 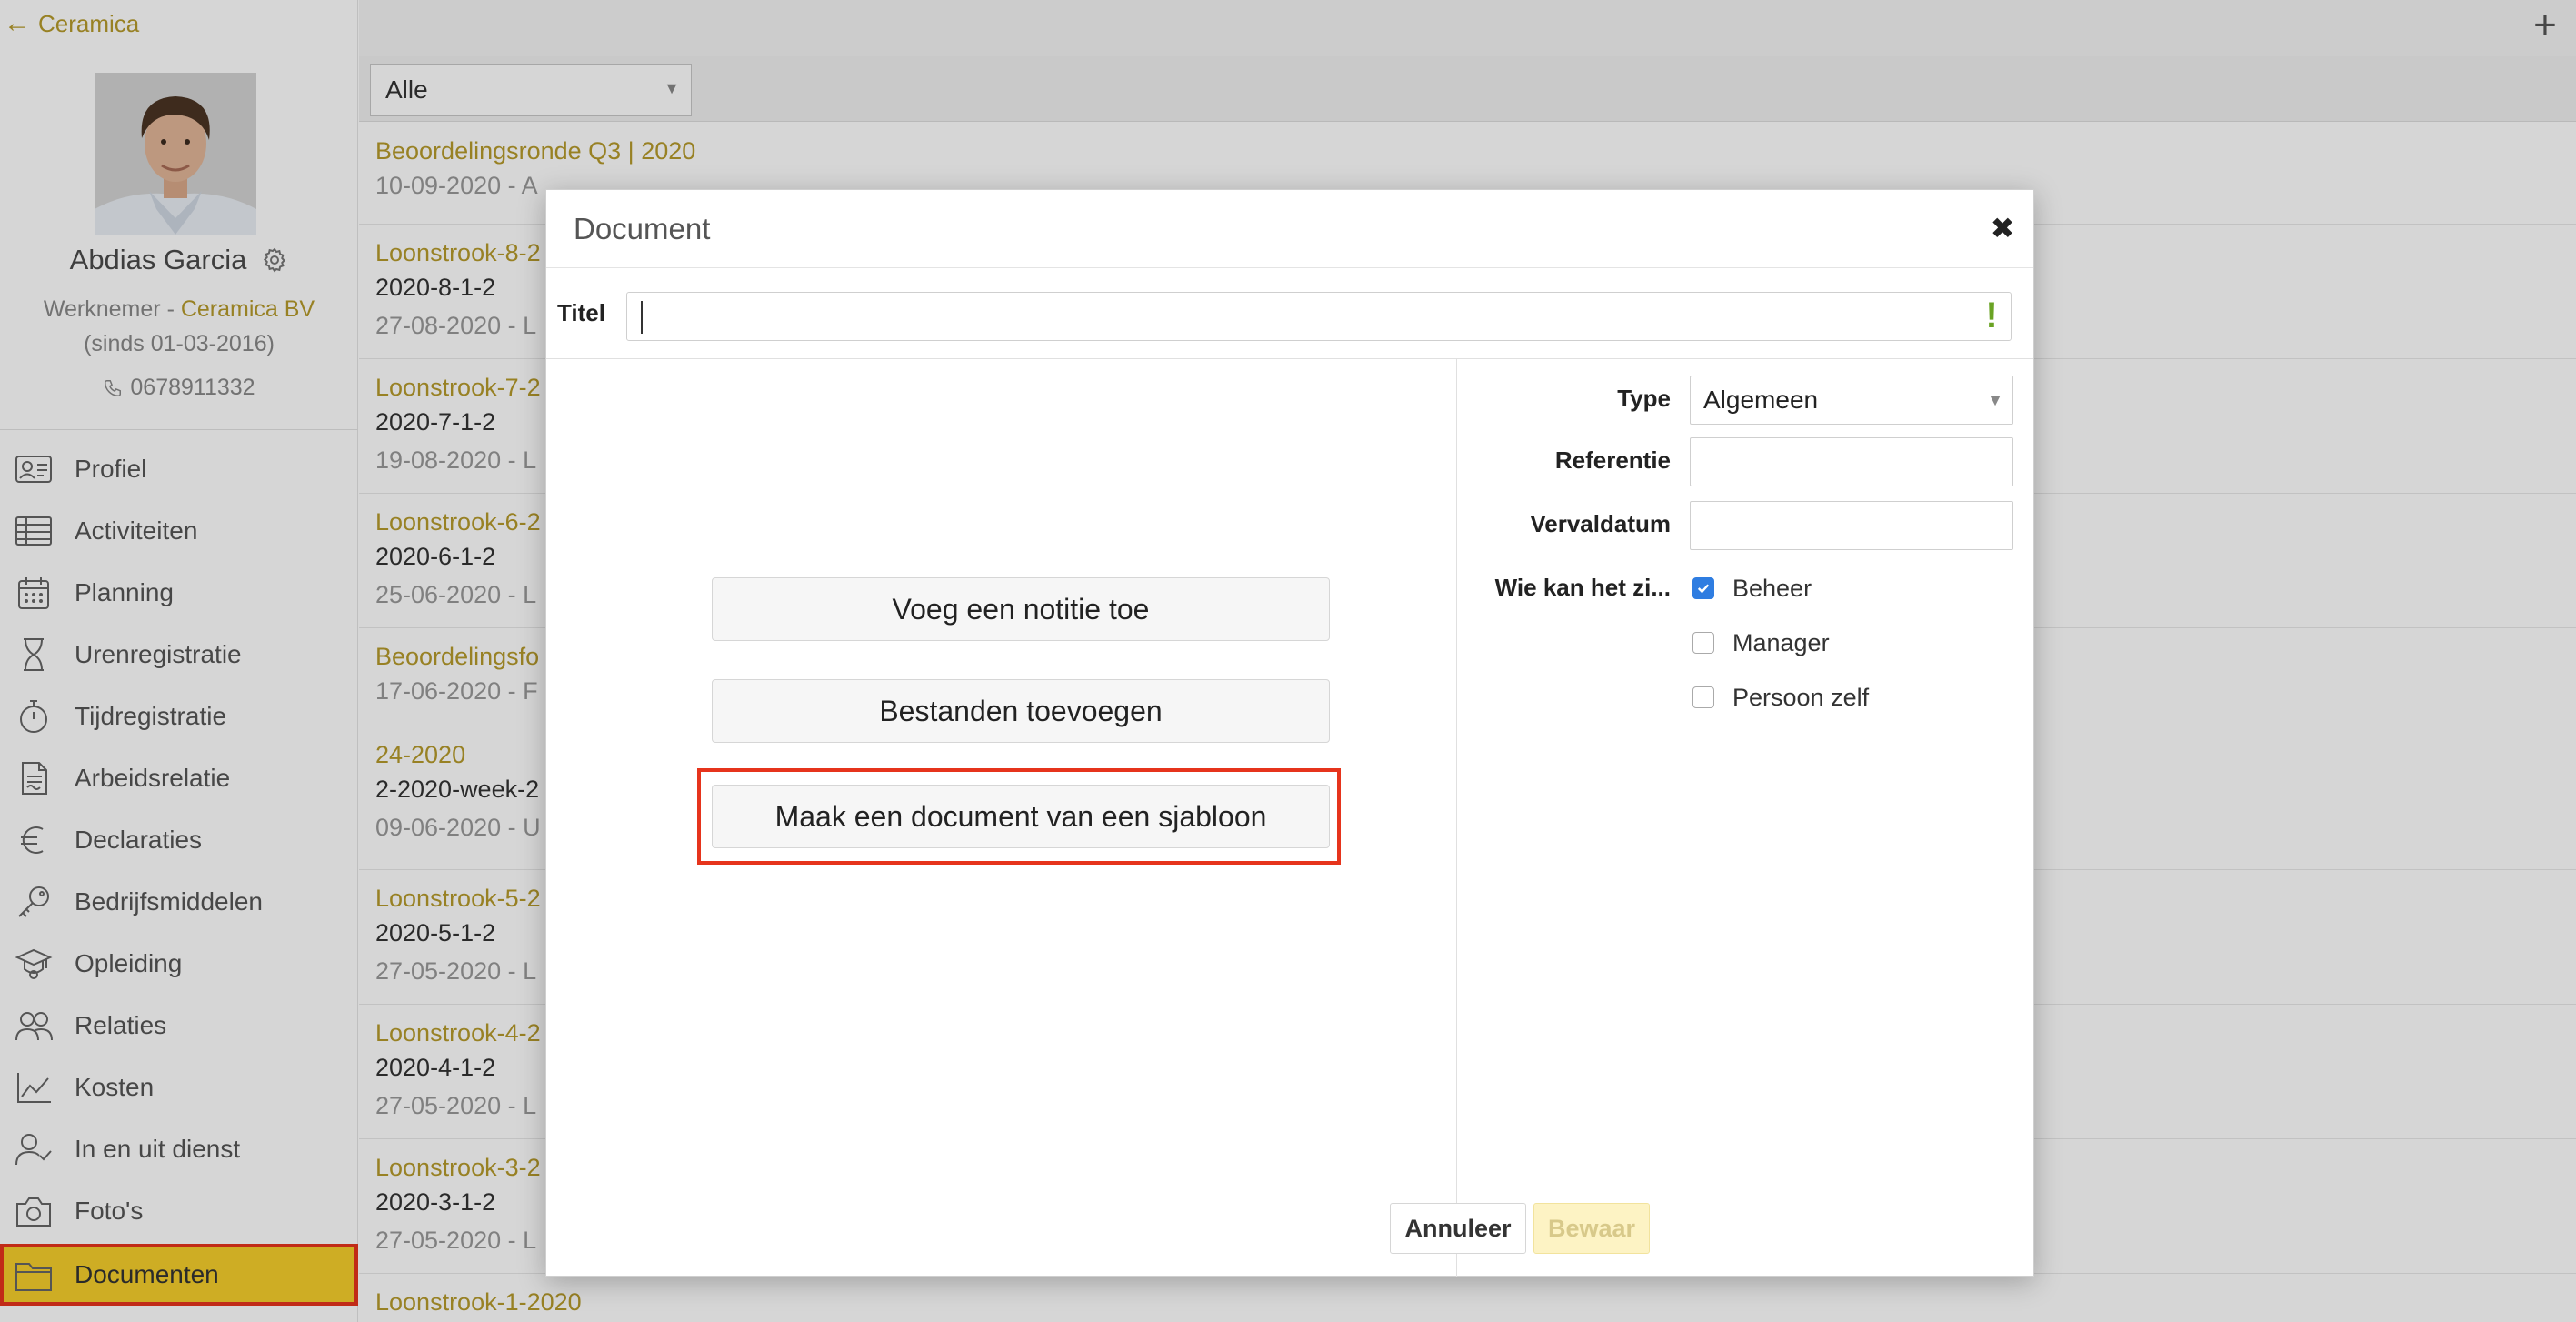 What do you see at coordinates (1021, 609) in the screenshot?
I see `add-note-button: Voeg een notitie toe` at bounding box center [1021, 609].